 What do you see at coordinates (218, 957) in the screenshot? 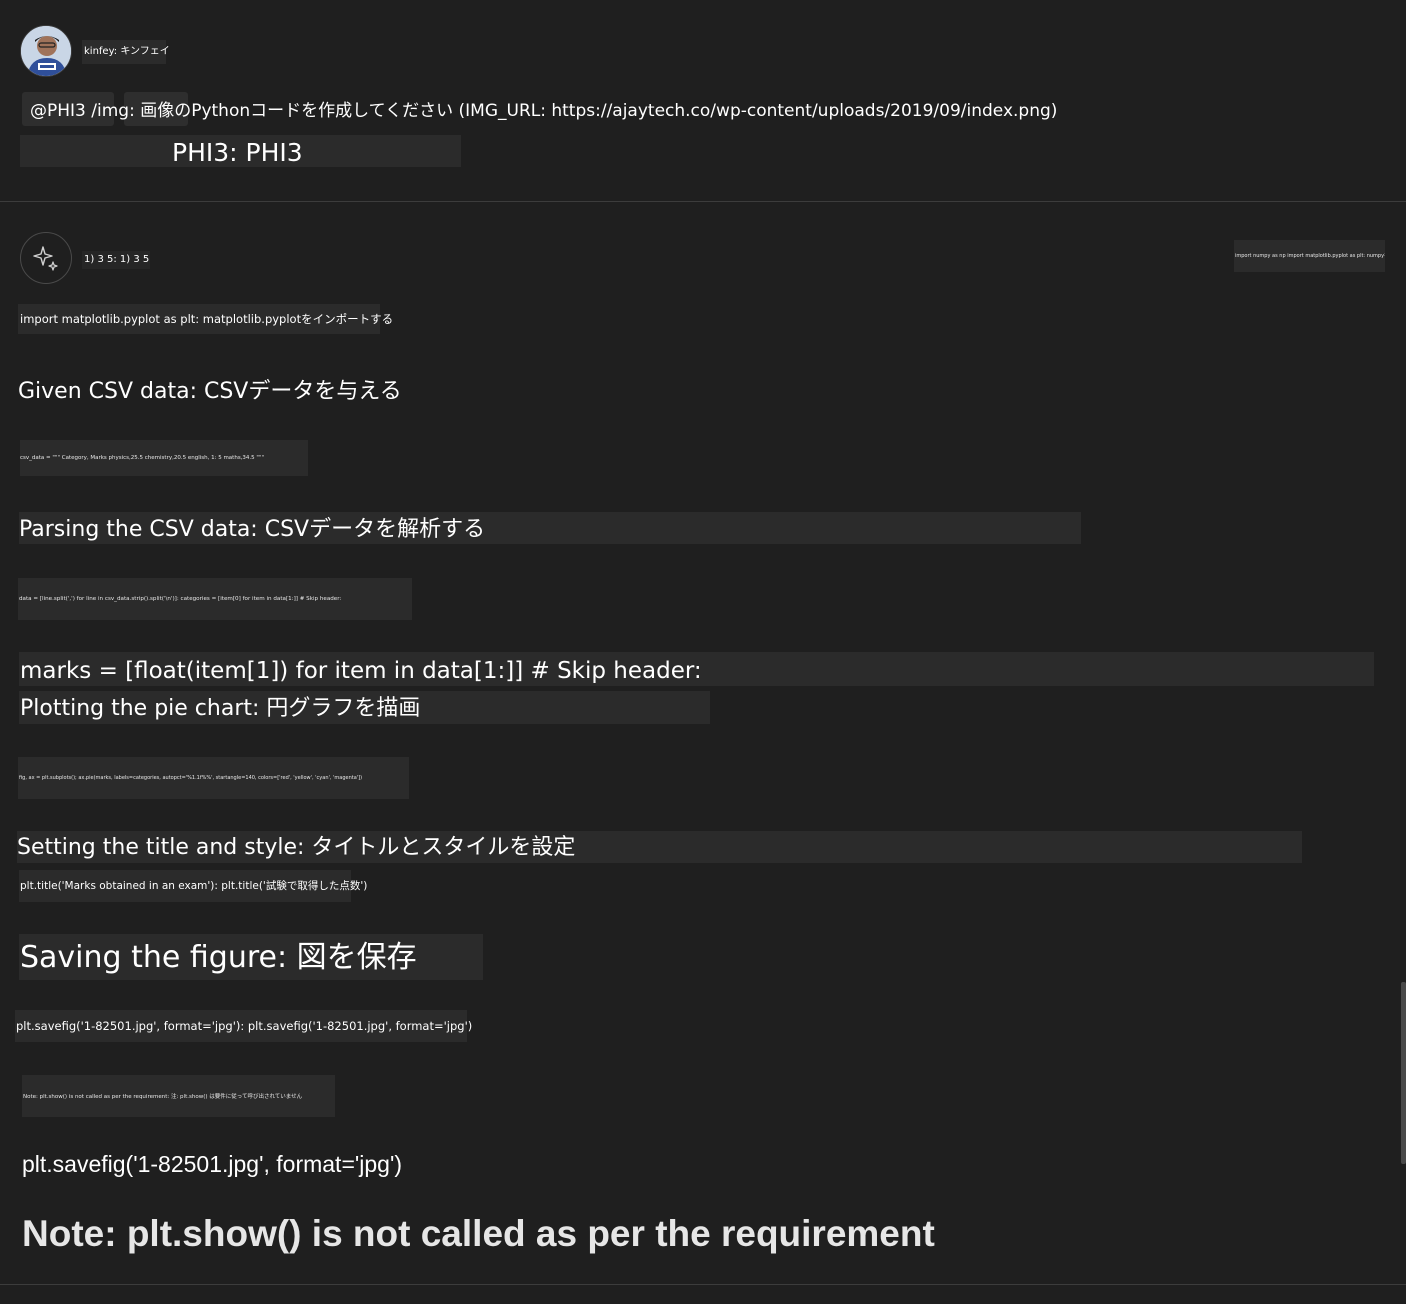
I see `saving-heading: Saving the figure: 図を保存` at bounding box center [218, 957].